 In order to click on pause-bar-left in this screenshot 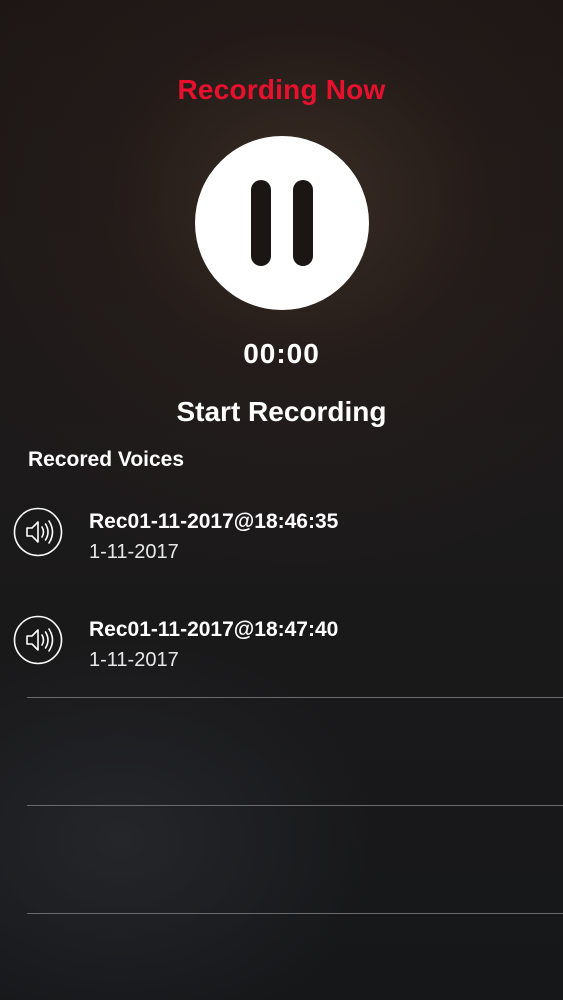, I will do `click(261, 223)`.